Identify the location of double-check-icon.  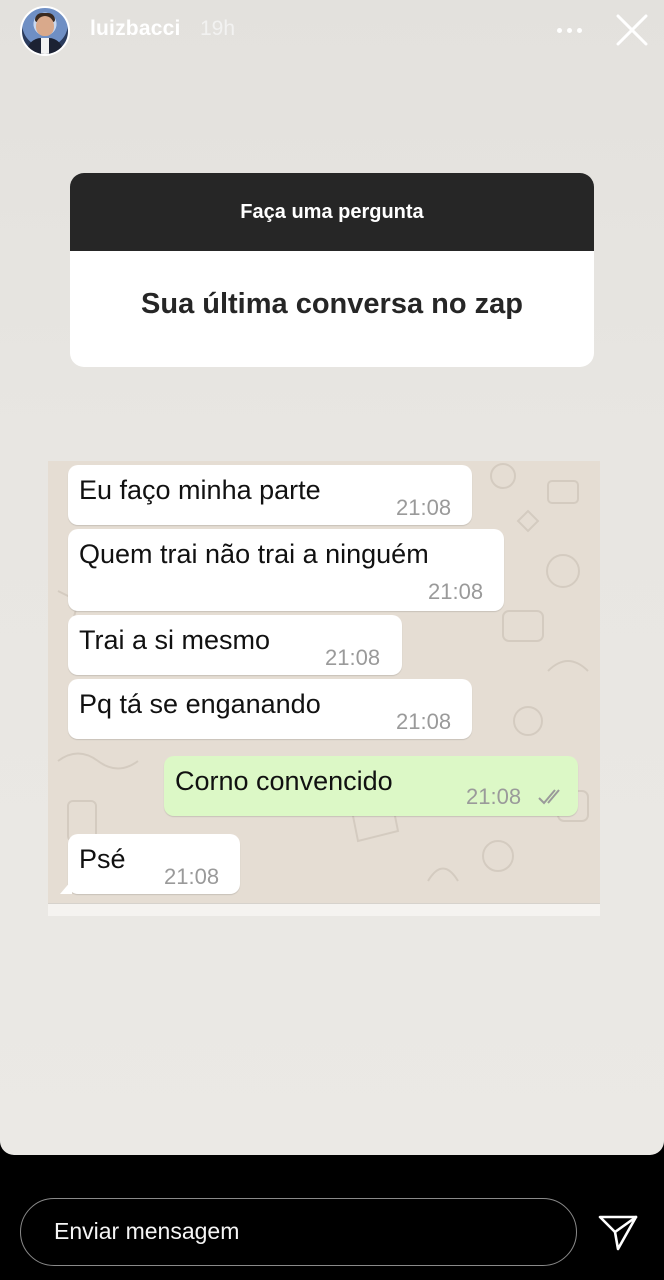
(549, 797).